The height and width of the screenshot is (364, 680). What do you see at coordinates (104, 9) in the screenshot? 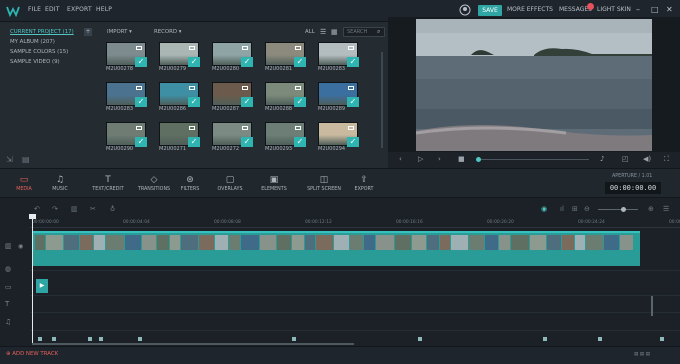
I see `menu-help: HELP` at bounding box center [104, 9].